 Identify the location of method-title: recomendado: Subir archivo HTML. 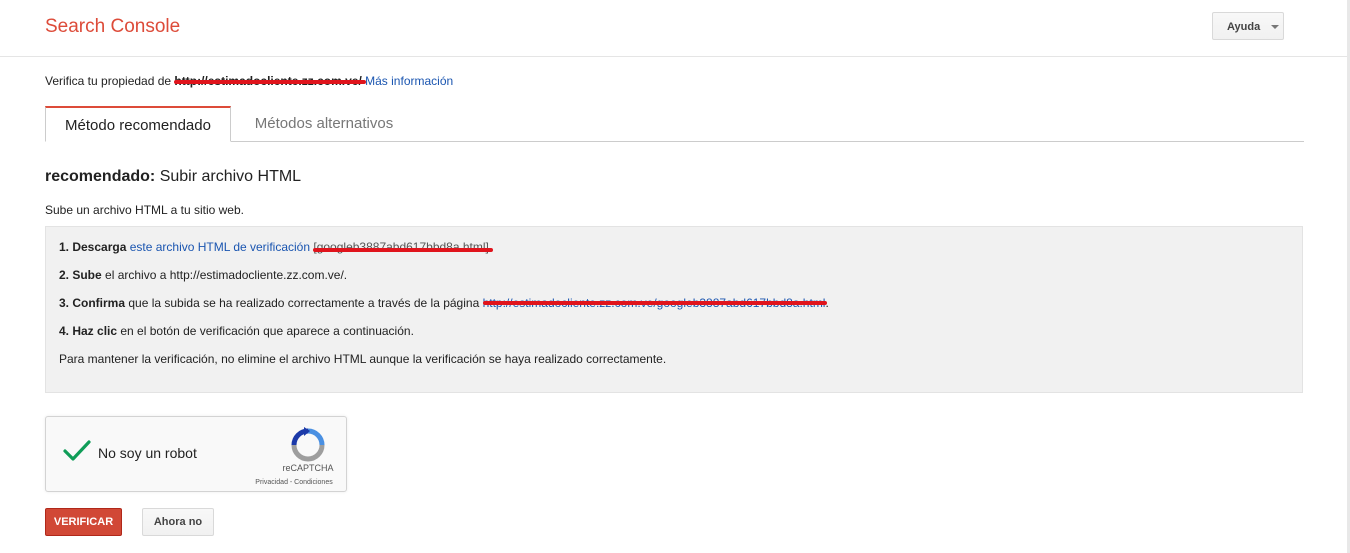
(173, 177).